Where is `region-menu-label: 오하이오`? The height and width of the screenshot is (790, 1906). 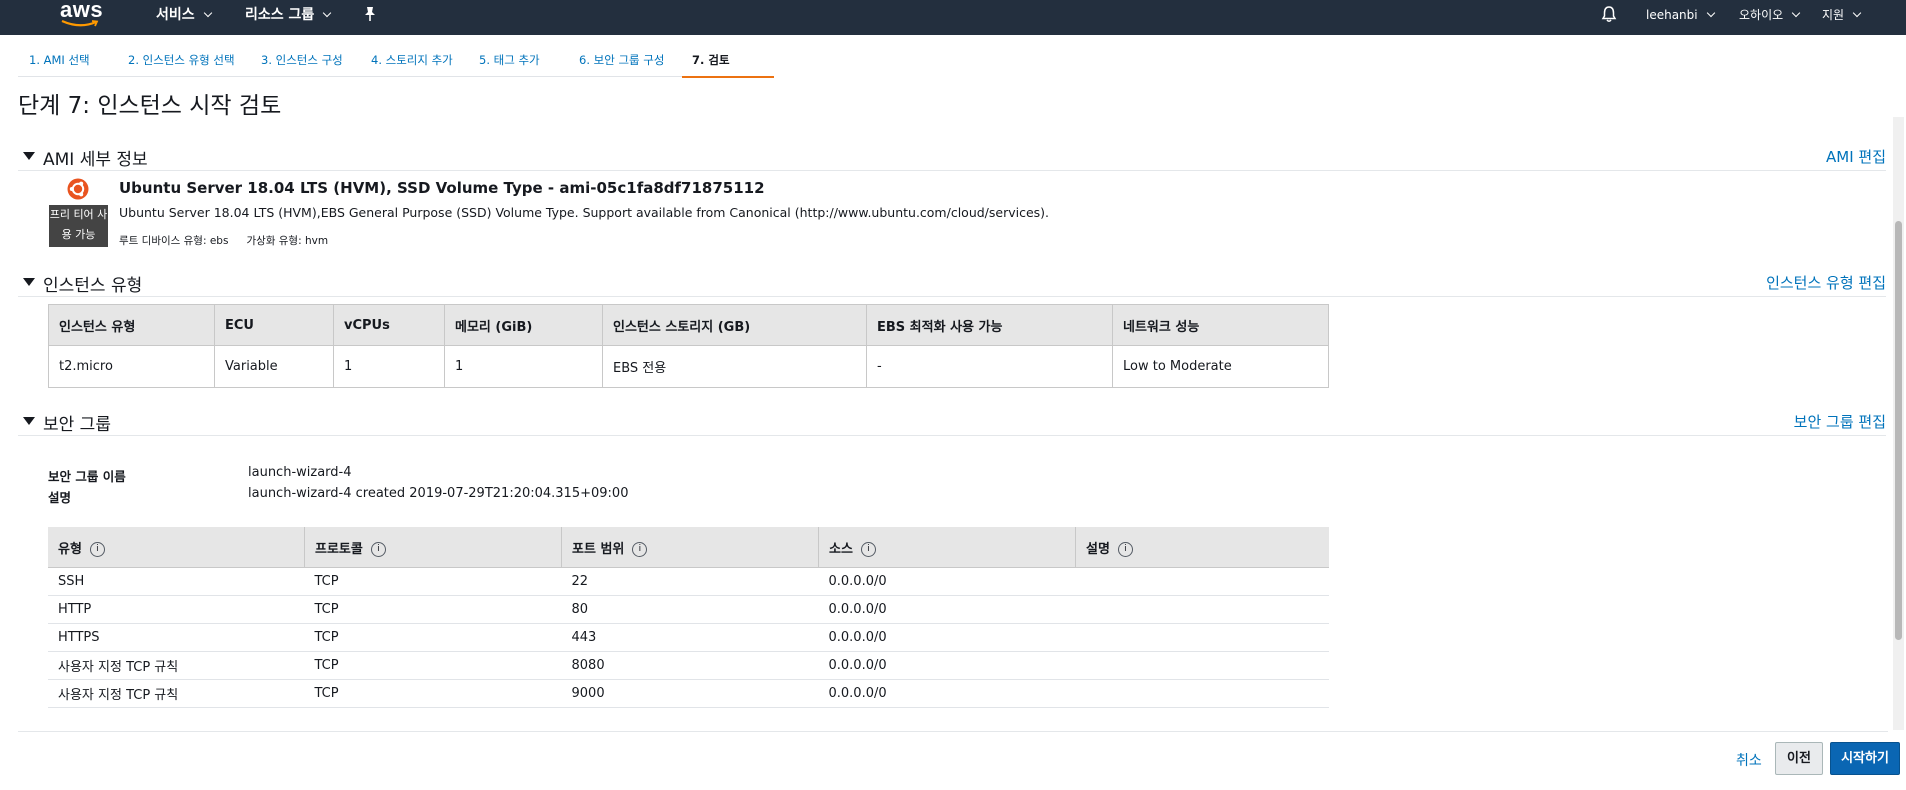
region-menu-label: 오하이오 is located at coordinates (1761, 15).